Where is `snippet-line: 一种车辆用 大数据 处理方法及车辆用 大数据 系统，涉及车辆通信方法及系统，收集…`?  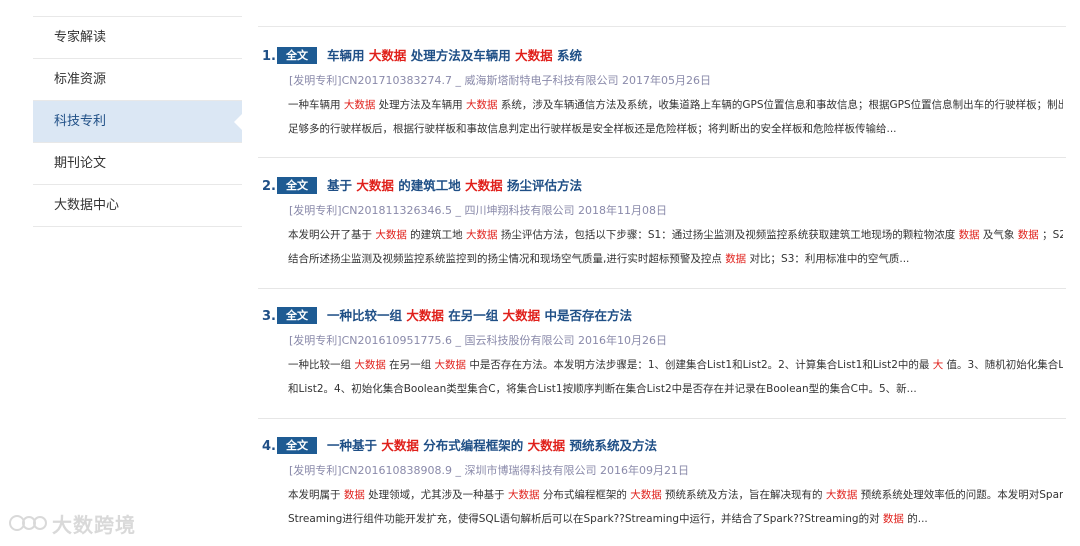 snippet-line: 一种车辆用 大数据 处理方法及车辆用 大数据 系统，涉及车辆通信方法及系统，收集… is located at coordinates (675, 105).